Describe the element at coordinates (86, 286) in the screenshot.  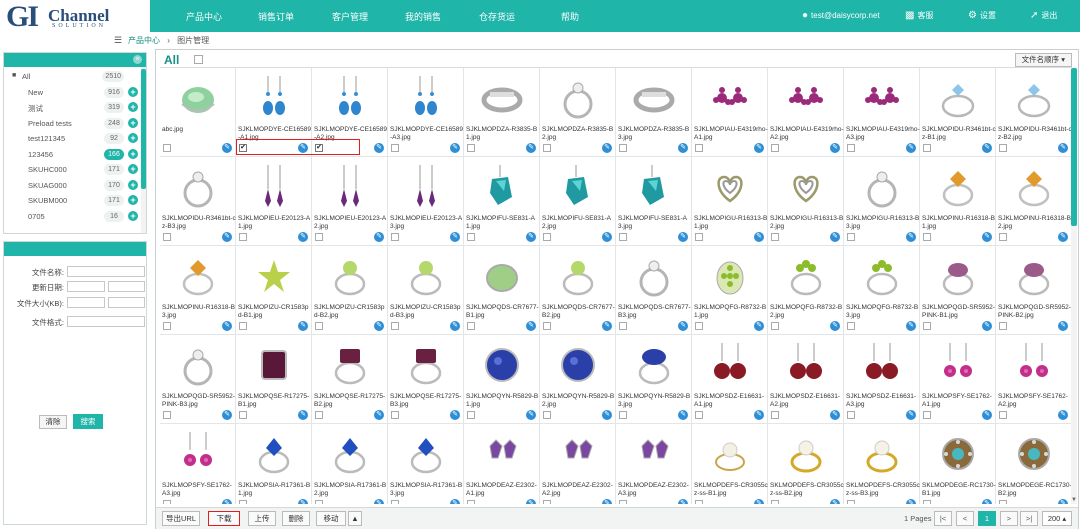
I see `update-date-from-input` at that location.